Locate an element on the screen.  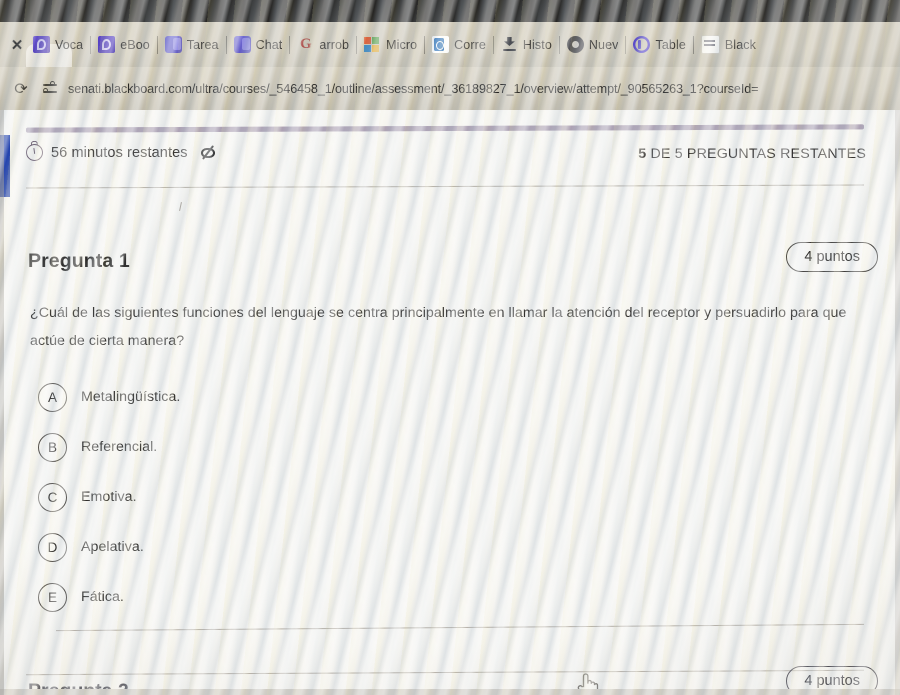
answer-option-a: A Metalingüística. is located at coordinates (338, 397).